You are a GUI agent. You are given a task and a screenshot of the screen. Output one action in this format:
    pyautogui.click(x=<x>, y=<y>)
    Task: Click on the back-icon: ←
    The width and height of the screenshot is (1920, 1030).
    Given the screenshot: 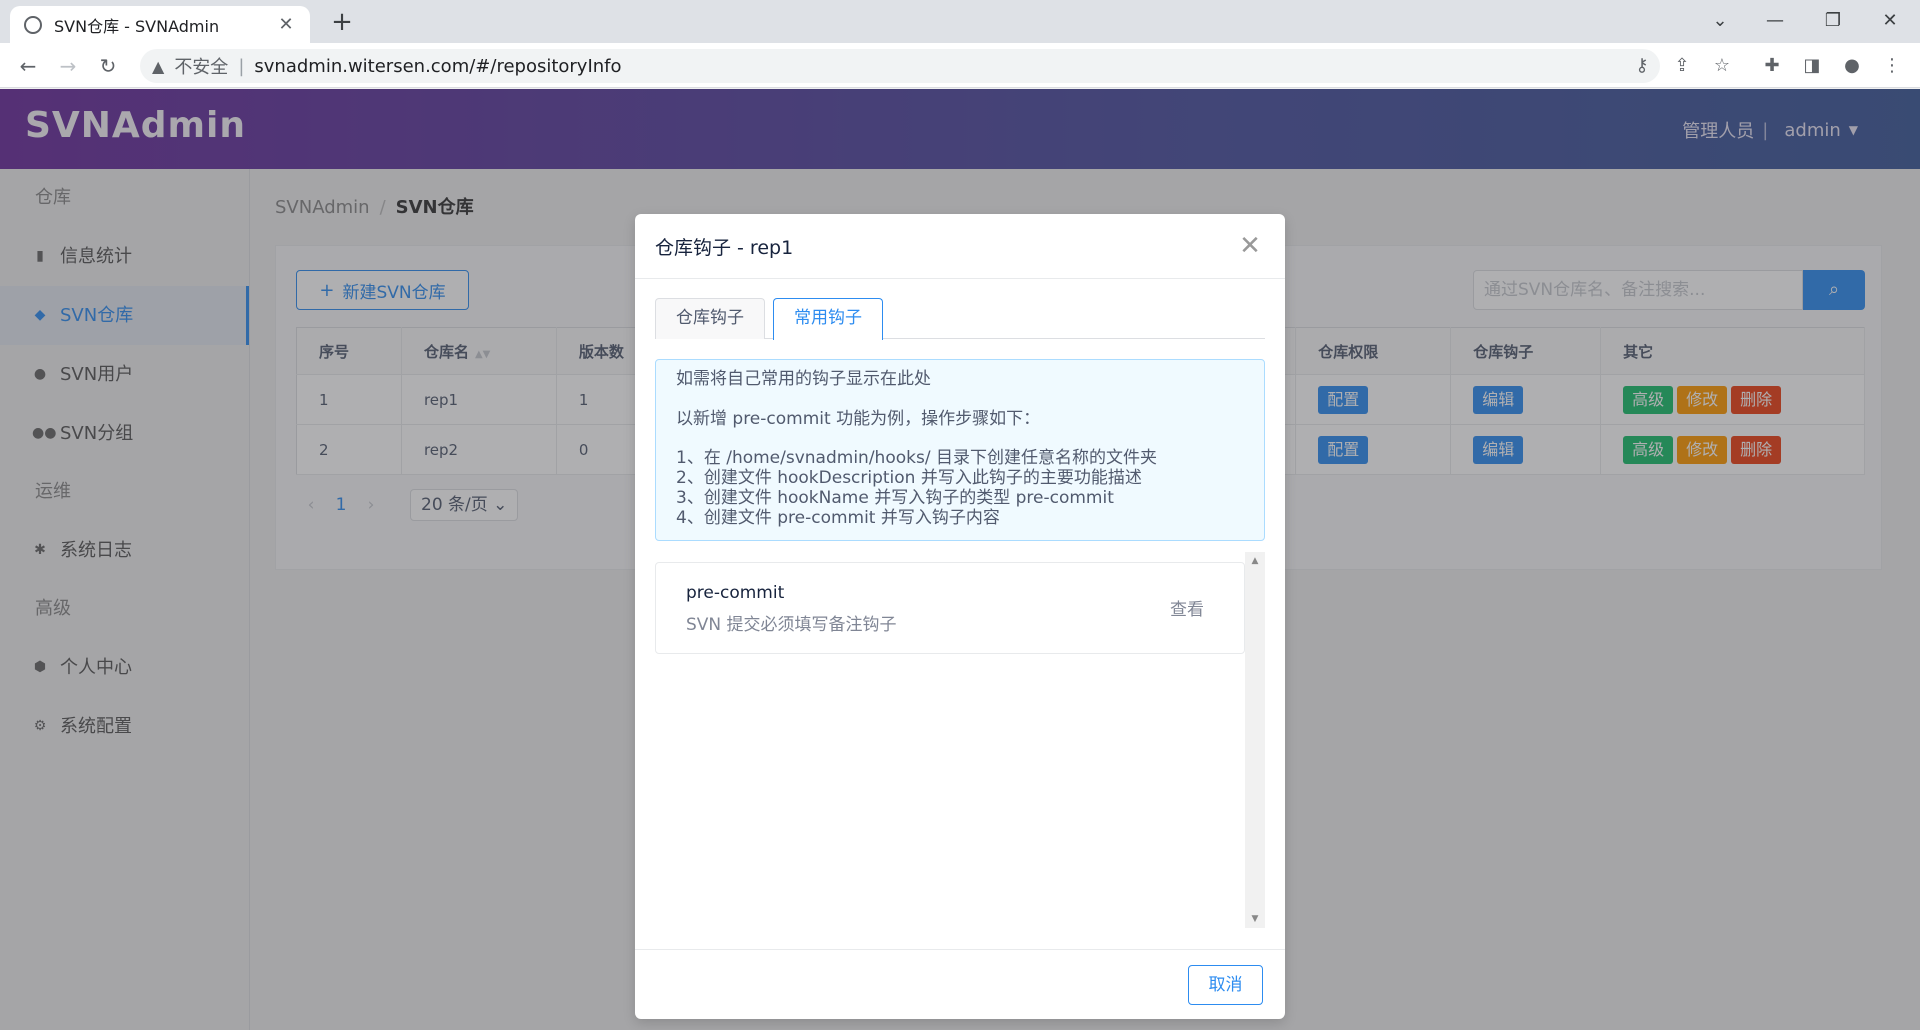 What is the action you would take?
    pyautogui.click(x=28, y=66)
    